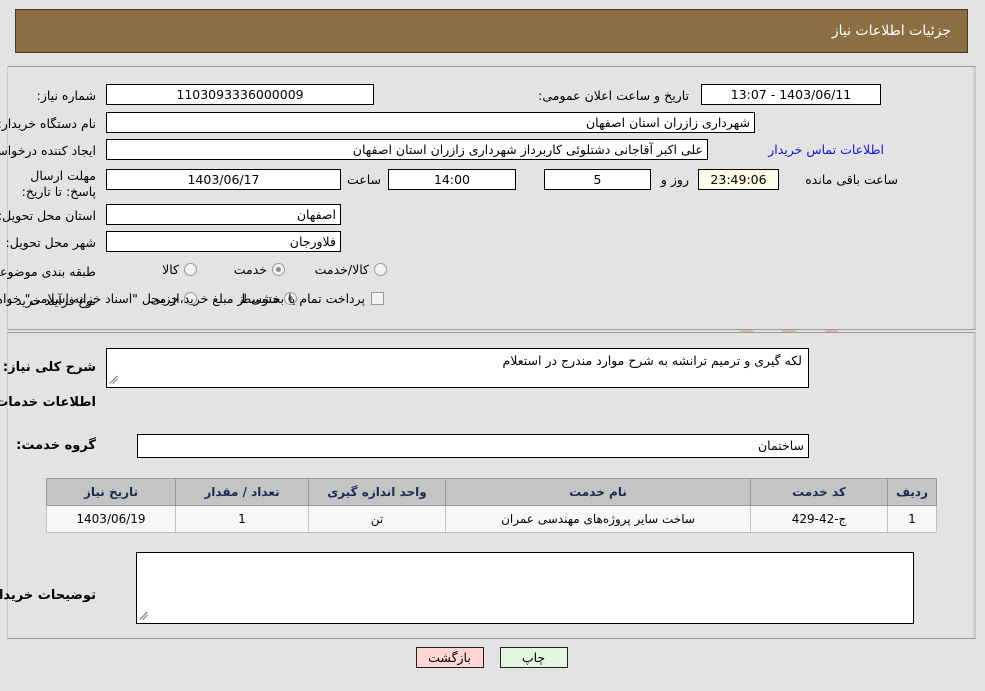 The image size is (985, 691). Describe the element at coordinates (48, 123) in the screenshot. I see `buyer-org-label: نام دستگاه خریدار:` at that location.